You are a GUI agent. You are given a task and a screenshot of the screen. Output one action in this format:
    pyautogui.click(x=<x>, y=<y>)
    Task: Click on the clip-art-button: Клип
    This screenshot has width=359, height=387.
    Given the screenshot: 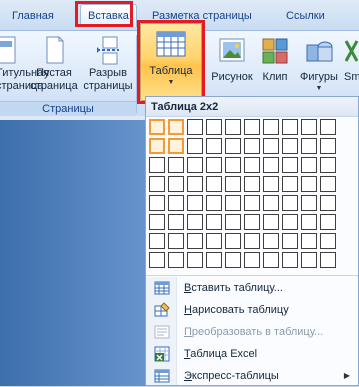 What is the action you would take?
    pyautogui.click(x=275, y=59)
    